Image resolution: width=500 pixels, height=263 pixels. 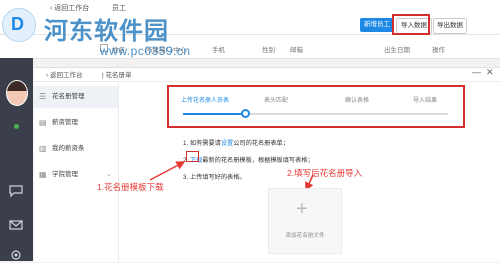 What do you see at coordinates (325, 173) in the screenshot?
I see `annotation-upload: 2.填写后花名册导入` at bounding box center [325, 173].